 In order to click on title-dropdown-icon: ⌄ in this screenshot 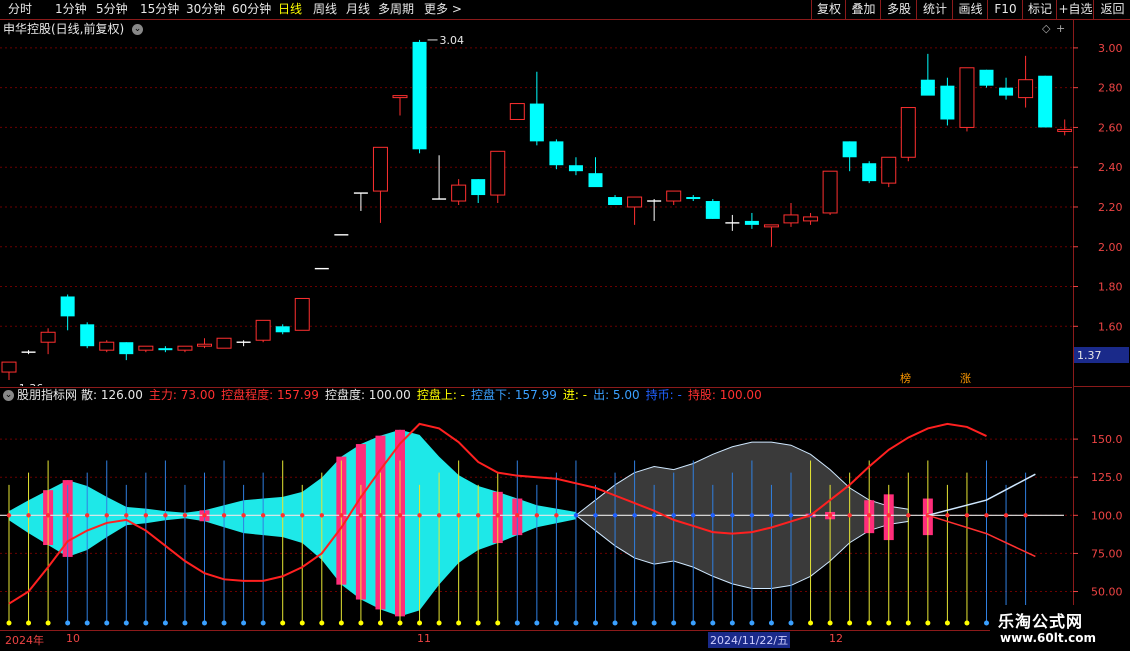, I will do `click(138, 29)`.